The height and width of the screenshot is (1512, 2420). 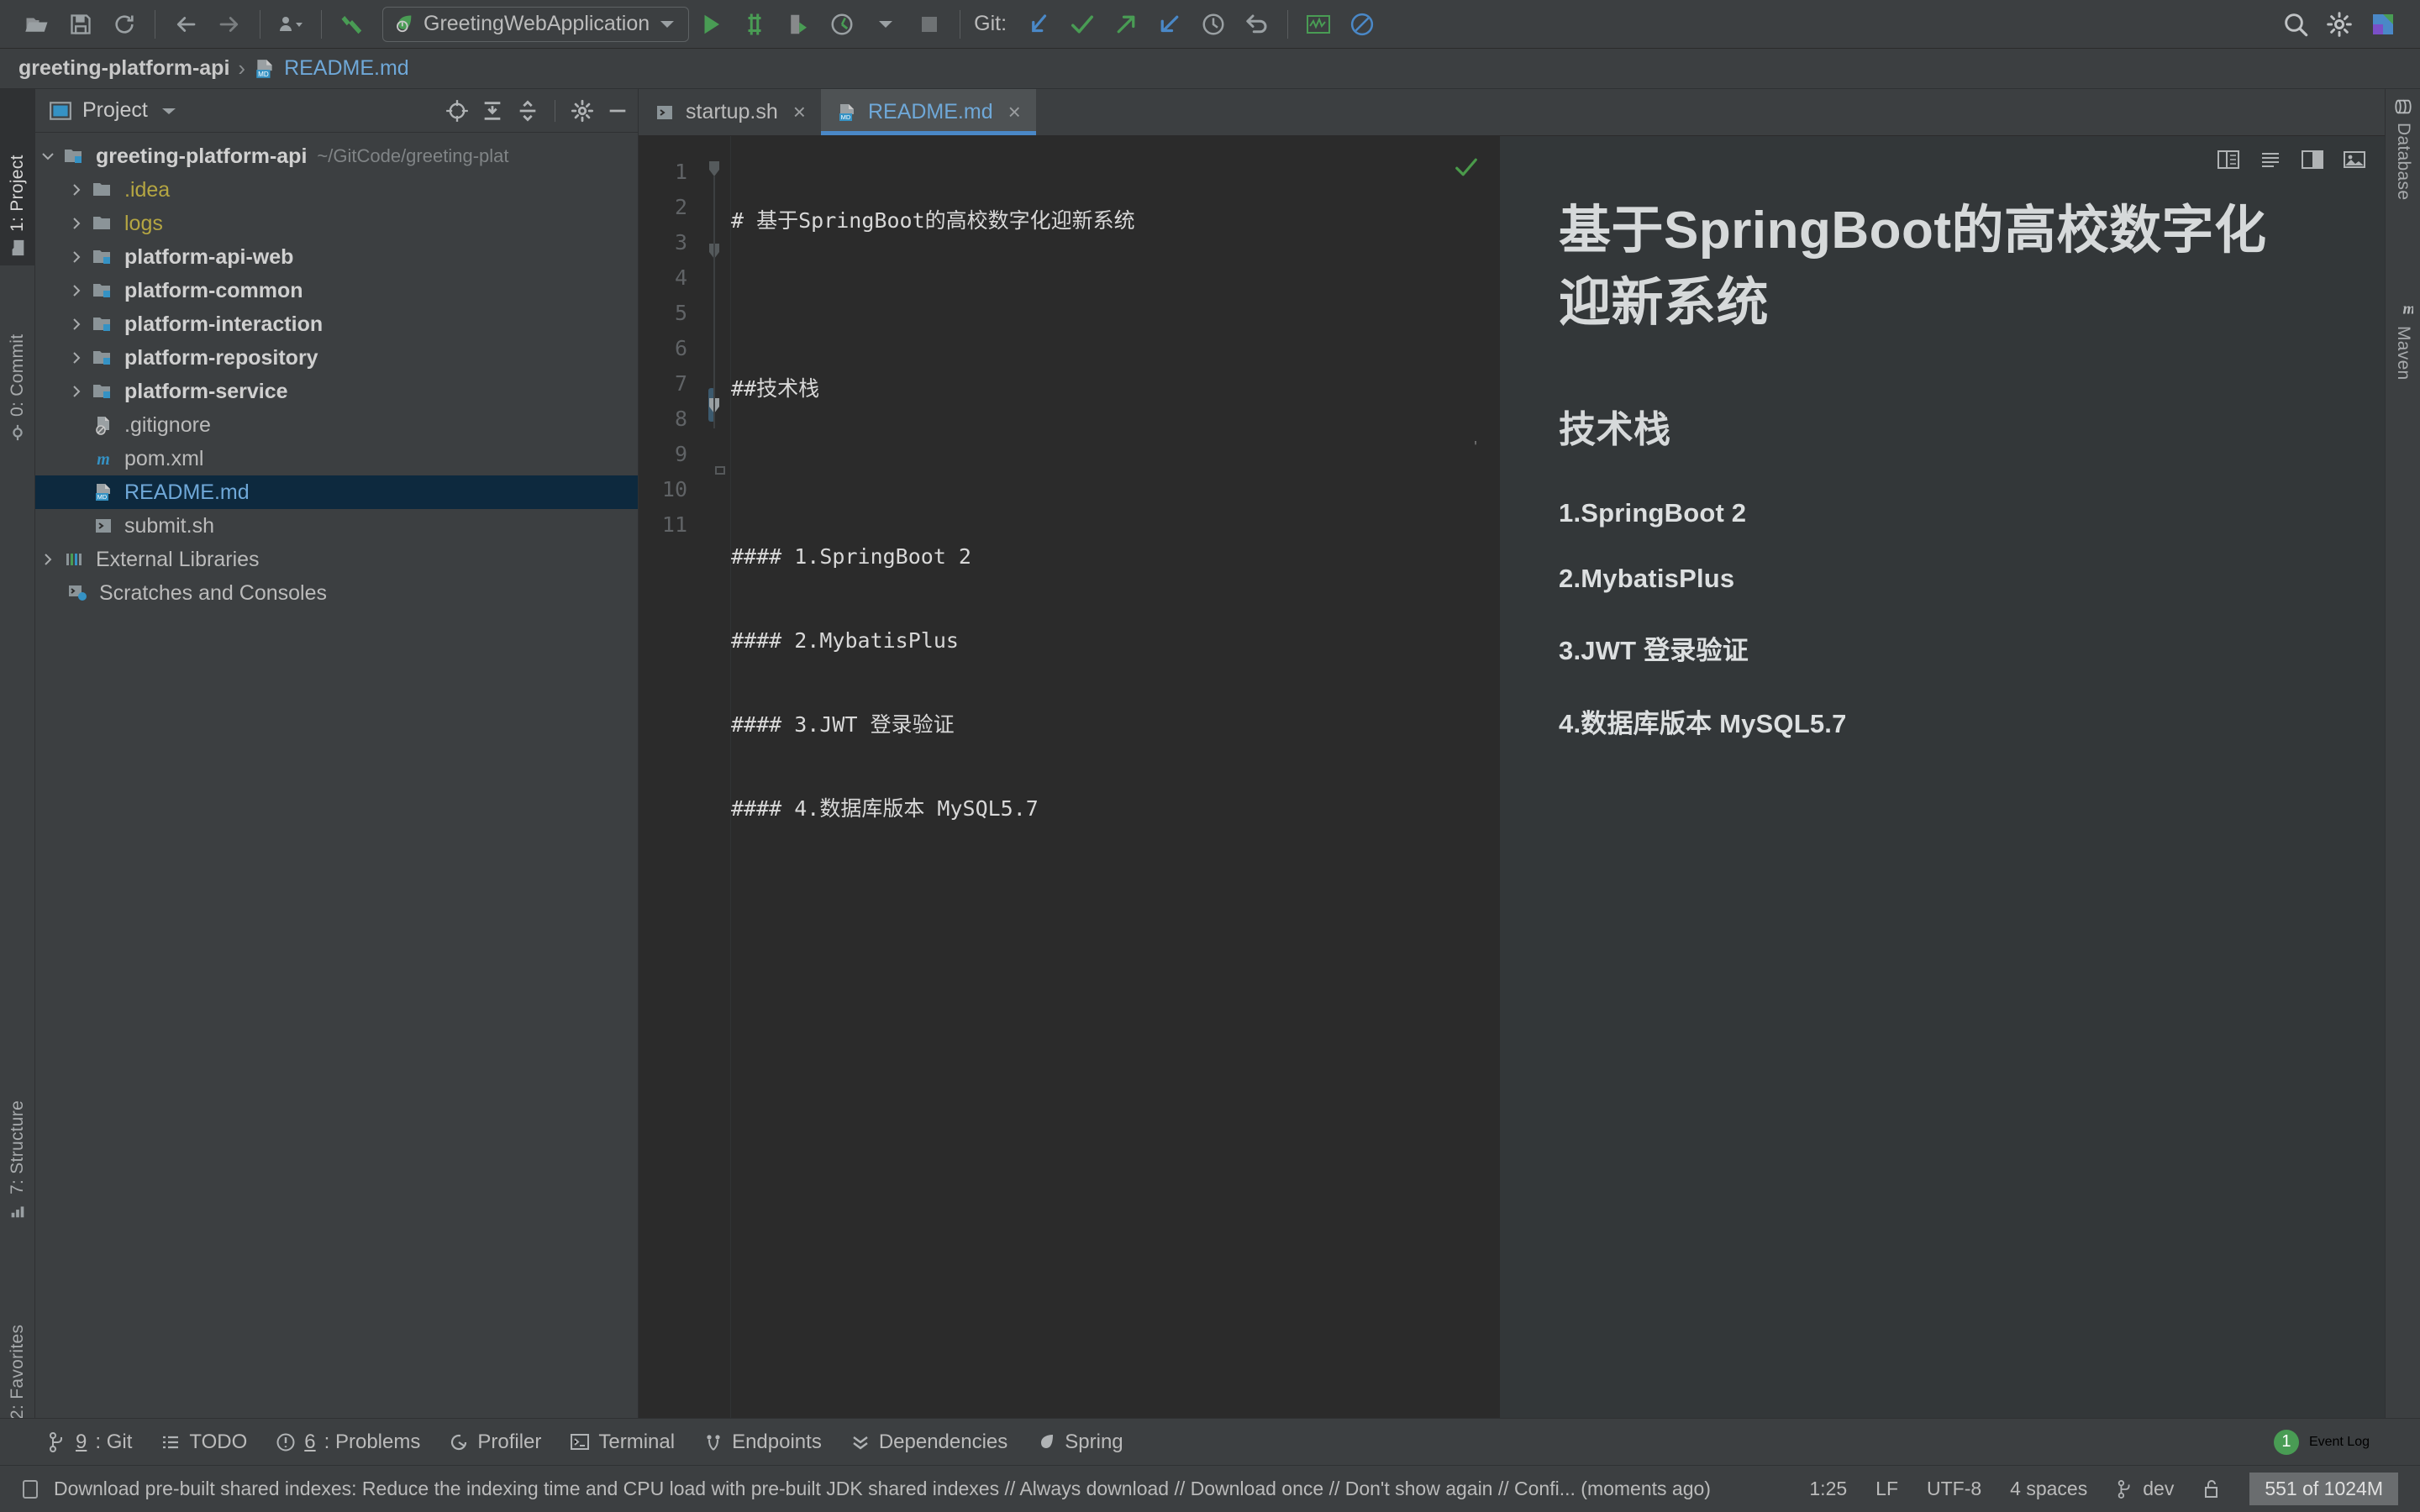 I want to click on profiler-clock-icon, so click(x=841, y=24).